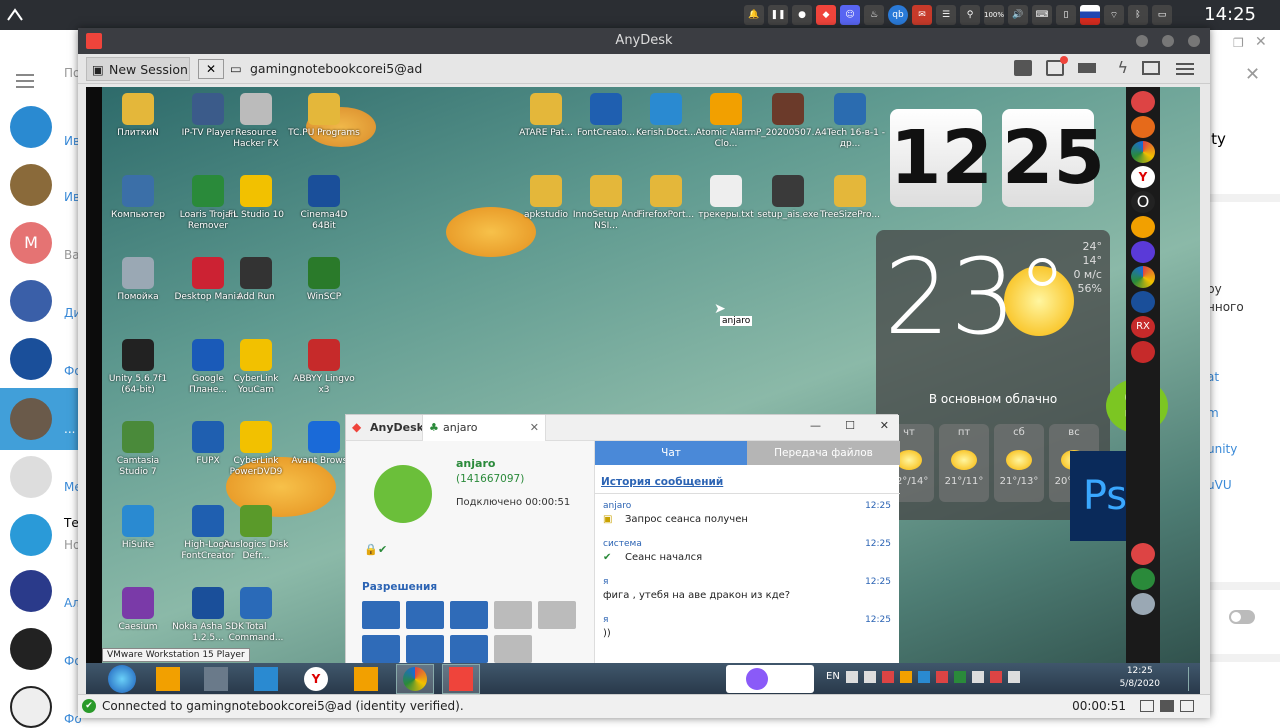  What do you see at coordinates (1023, 68) in the screenshot?
I see `display-settings-icon` at bounding box center [1023, 68].